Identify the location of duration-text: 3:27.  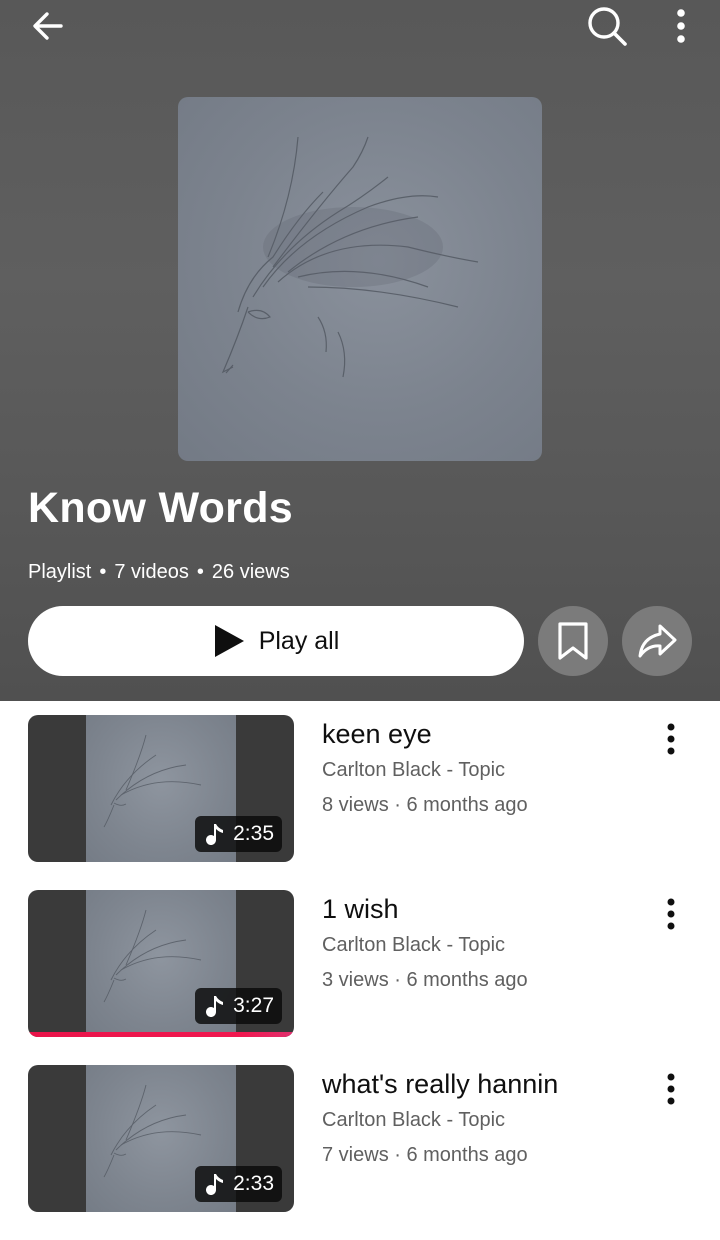
(253, 1005).